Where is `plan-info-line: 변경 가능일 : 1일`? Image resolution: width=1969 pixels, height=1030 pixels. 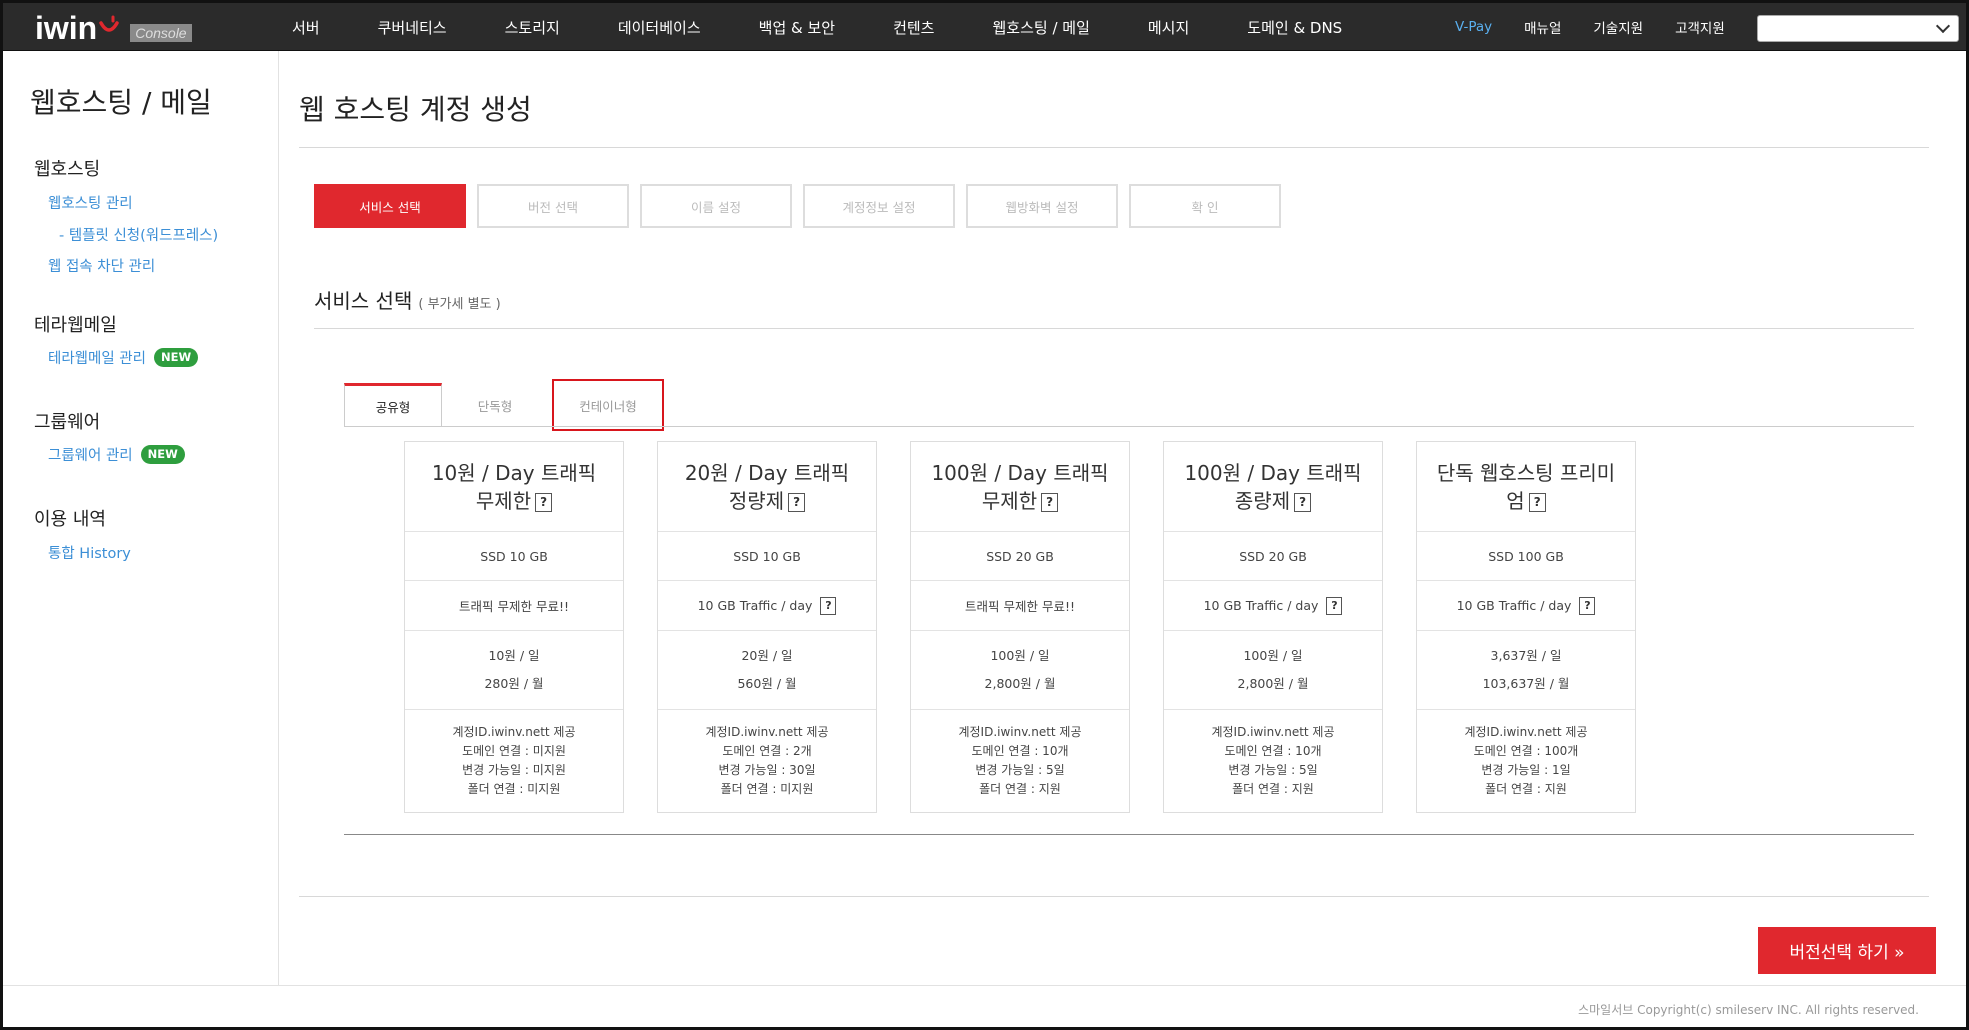 plan-info-line: 변경 가능일 : 1일 is located at coordinates (1526, 770).